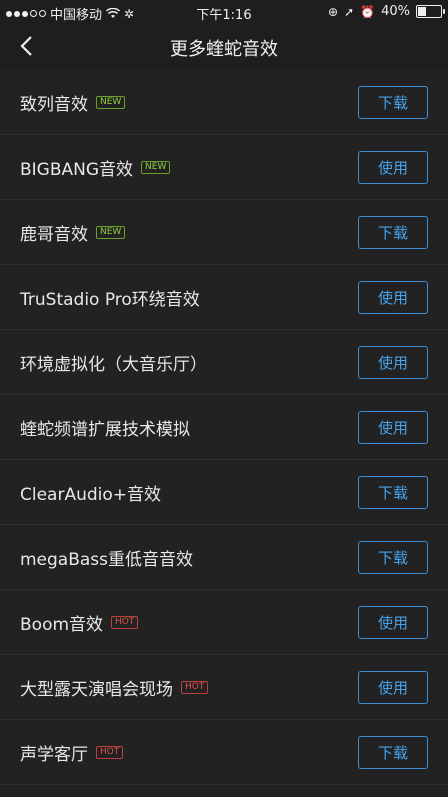 The width and height of the screenshot is (448, 797). What do you see at coordinates (224, 622) in the screenshot?
I see `list-item: Boom音效 HOT 使用` at bounding box center [224, 622].